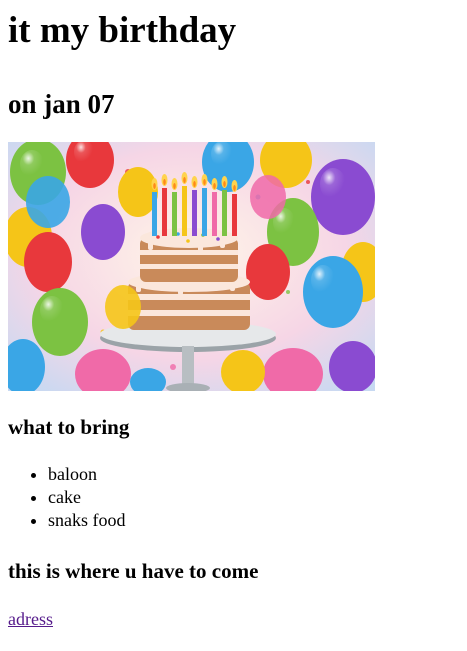  I want to click on list-item: cake, so click(253, 497).